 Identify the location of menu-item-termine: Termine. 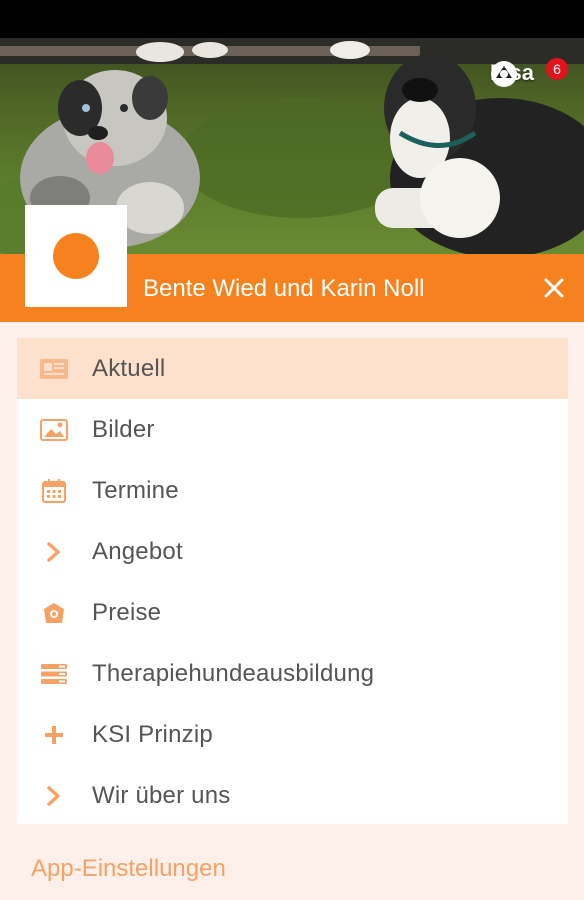
(292, 490).